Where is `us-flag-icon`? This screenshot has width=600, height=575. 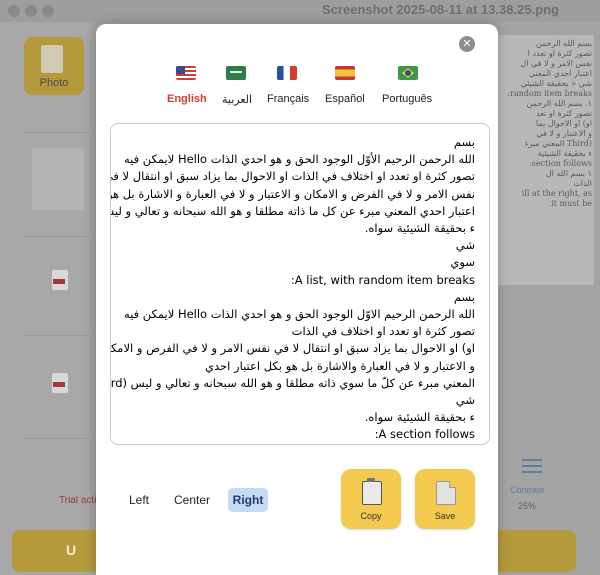 us-flag-icon is located at coordinates (186, 73).